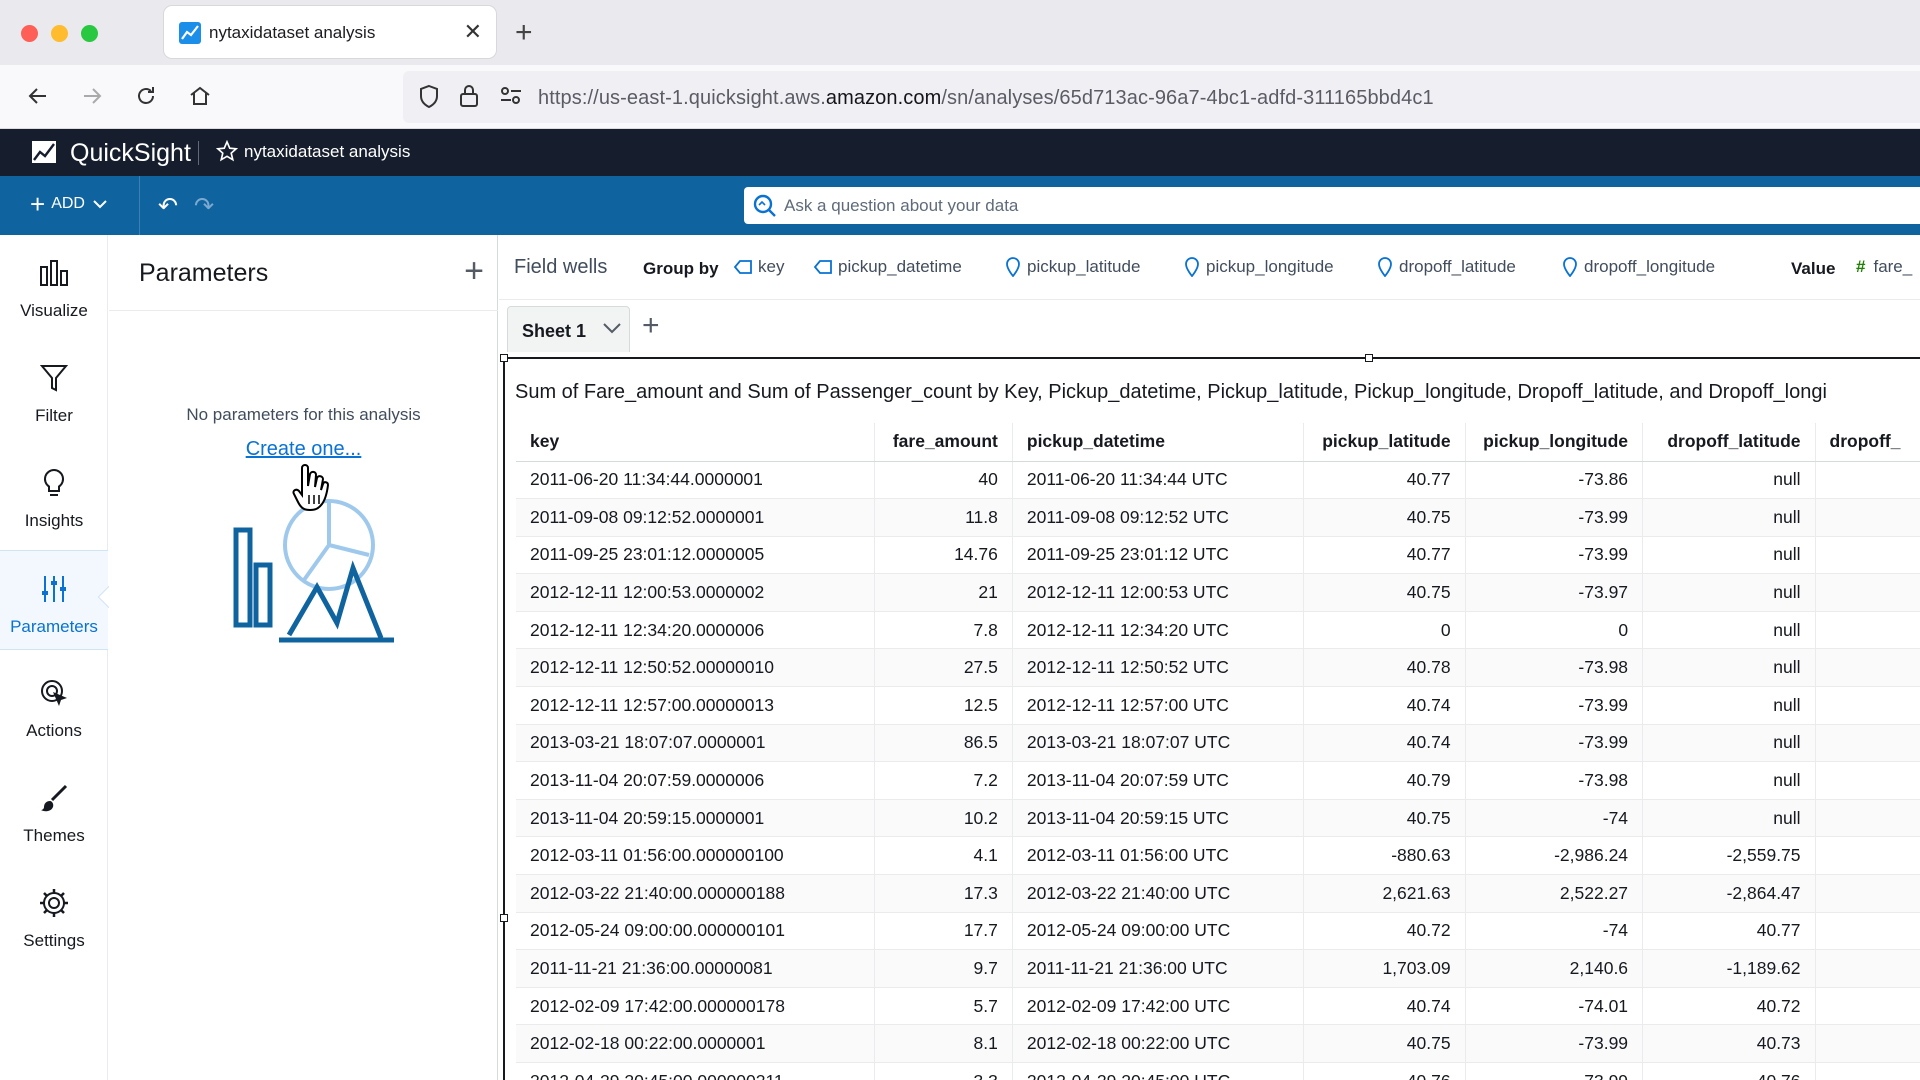 The image size is (1920, 1080). I want to click on table-cell: 2011-11-21 21:36:00 UTC, so click(1157, 969).